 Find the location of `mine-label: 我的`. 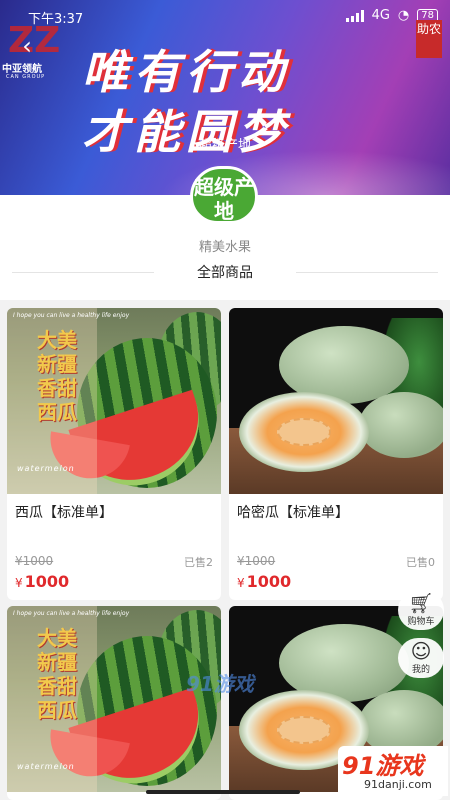

mine-label: 我的 is located at coordinates (420, 670).